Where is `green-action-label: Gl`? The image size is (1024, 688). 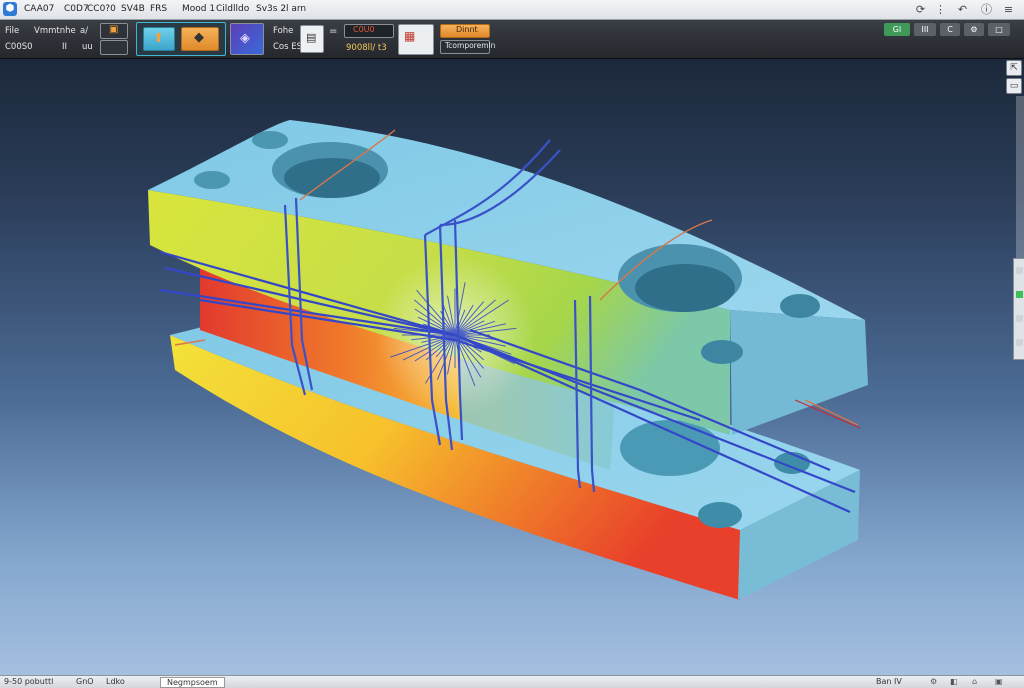
green-action-label: Gl is located at coordinates (897, 29).